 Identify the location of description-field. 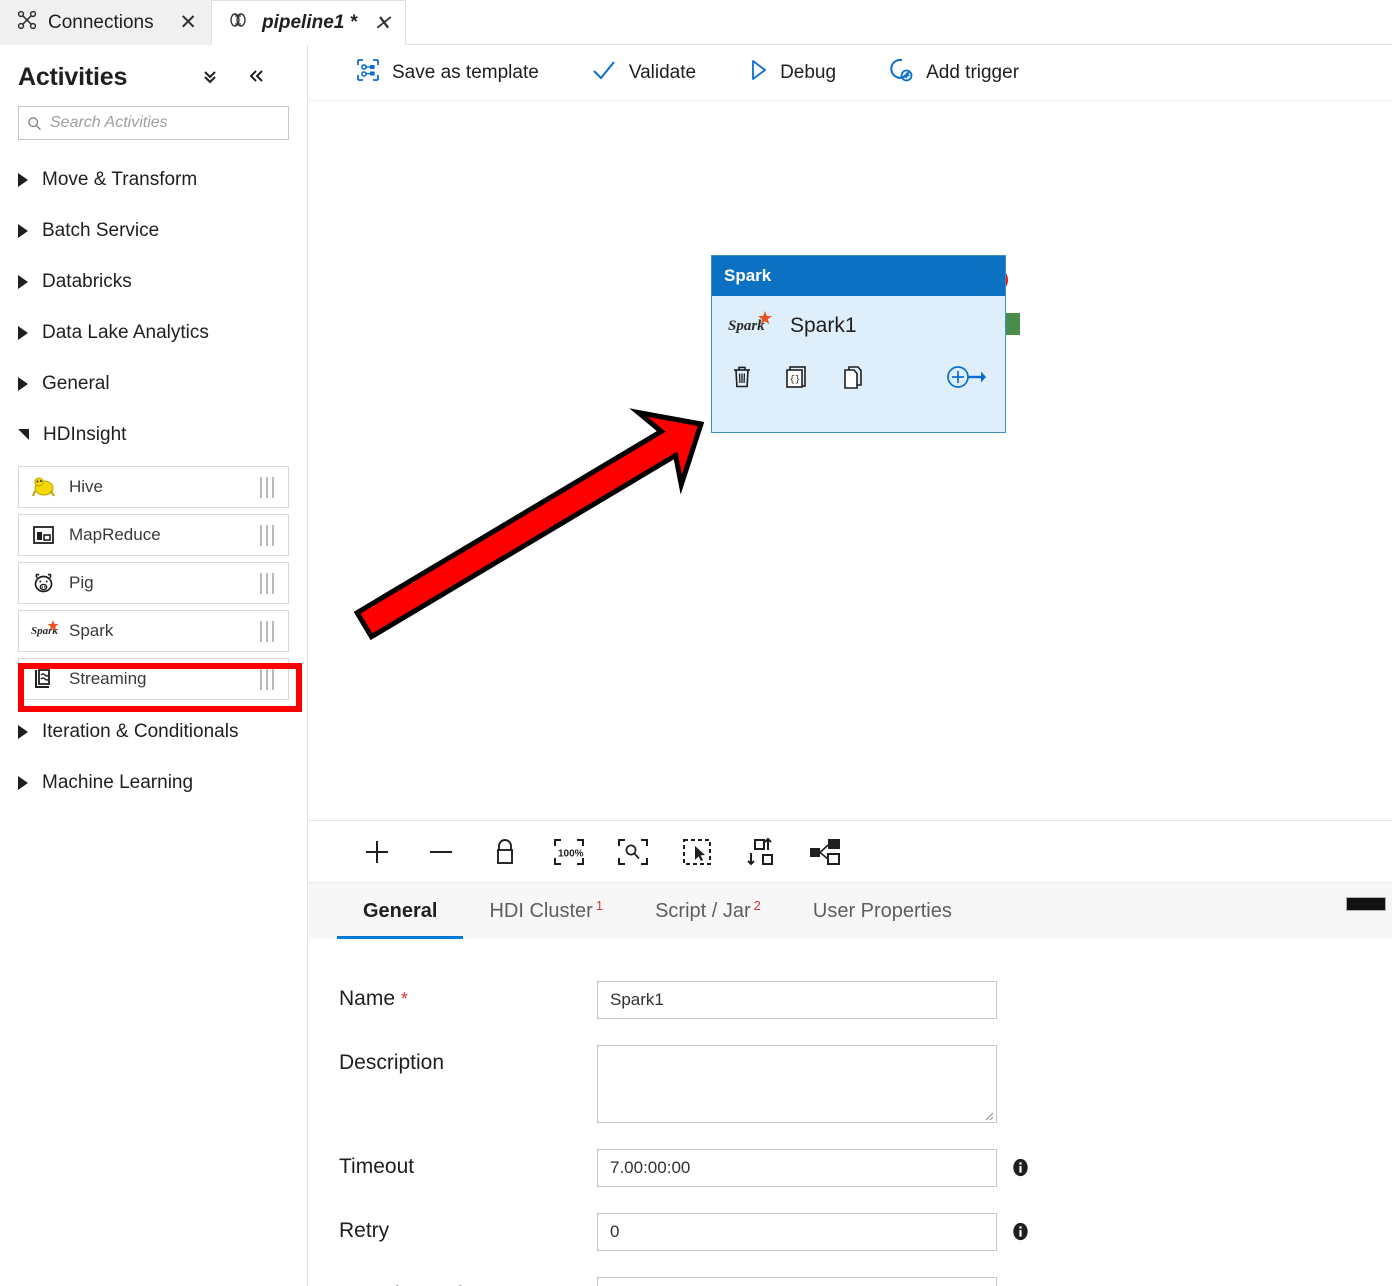
(797, 1084).